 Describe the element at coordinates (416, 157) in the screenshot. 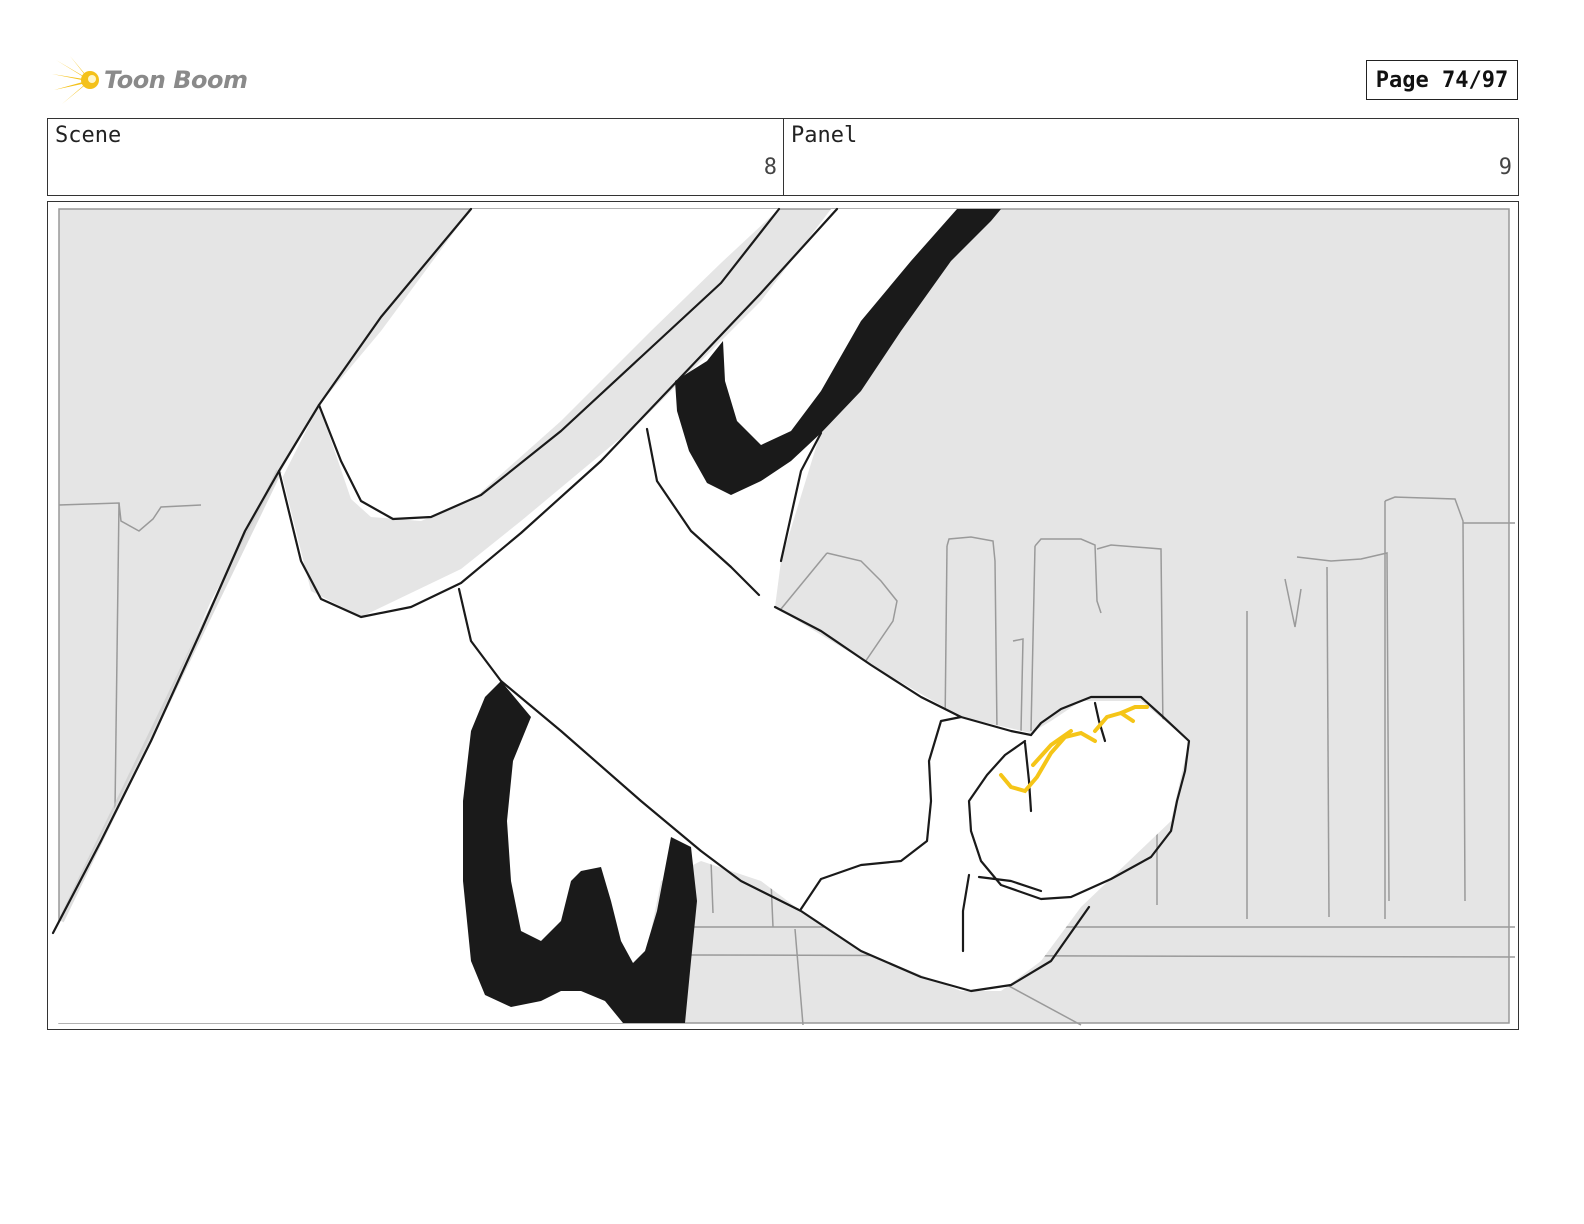

I see `scene-cell: Scene 8` at that location.